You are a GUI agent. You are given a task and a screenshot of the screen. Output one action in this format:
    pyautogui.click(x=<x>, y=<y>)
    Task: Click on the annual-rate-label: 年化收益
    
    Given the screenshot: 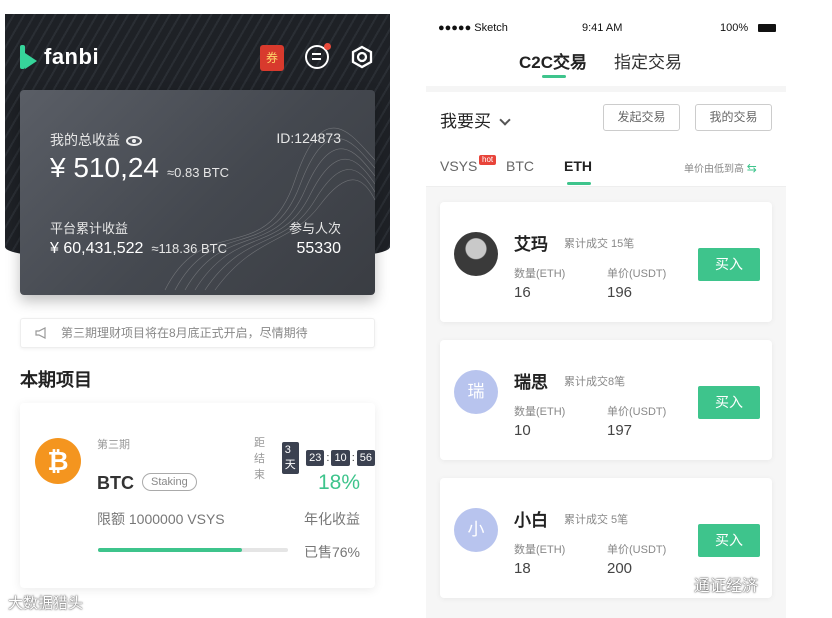 What is the action you would take?
    pyautogui.click(x=332, y=519)
    